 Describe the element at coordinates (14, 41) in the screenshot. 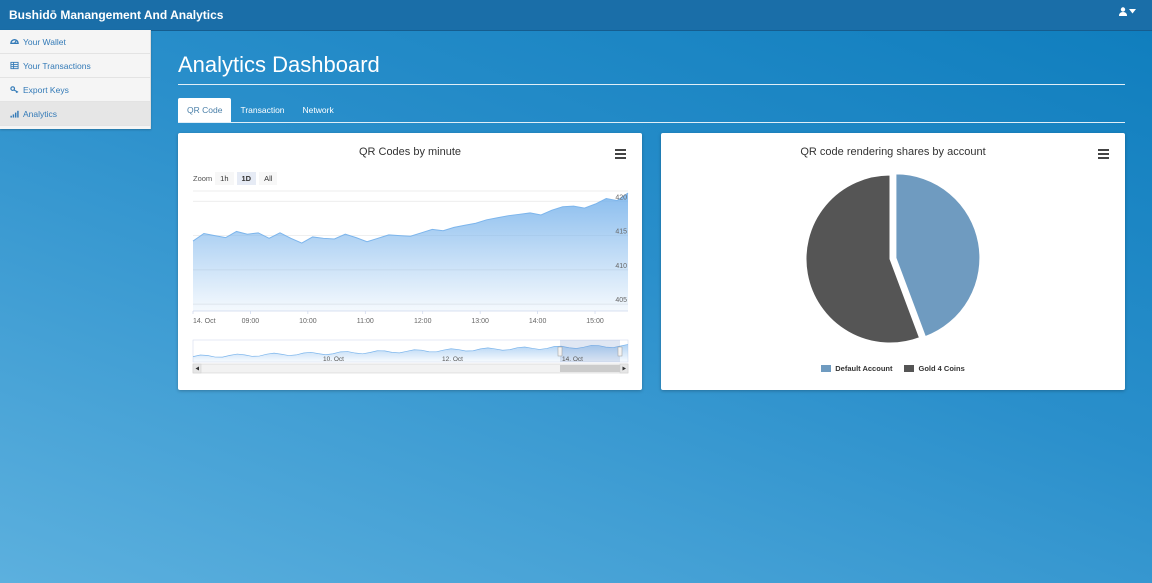

I see `dashboard-icon` at that location.